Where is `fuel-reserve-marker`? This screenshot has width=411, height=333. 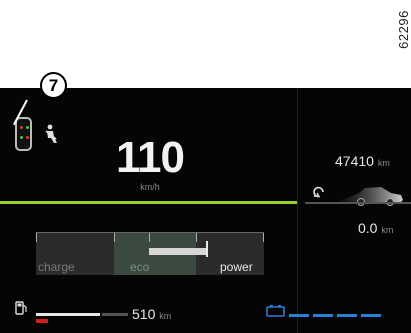 fuel-reserve-marker is located at coordinates (42, 321).